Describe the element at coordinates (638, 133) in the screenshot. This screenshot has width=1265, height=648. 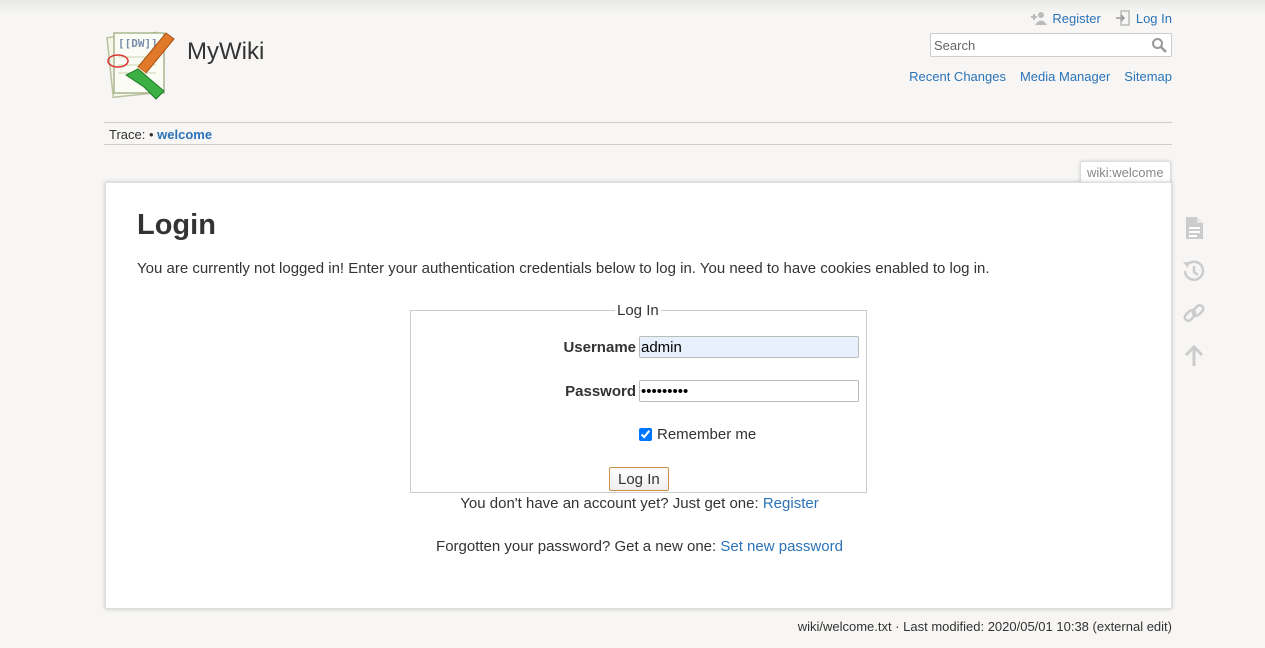
I see `breadcrumb: Trace: • welcome` at that location.